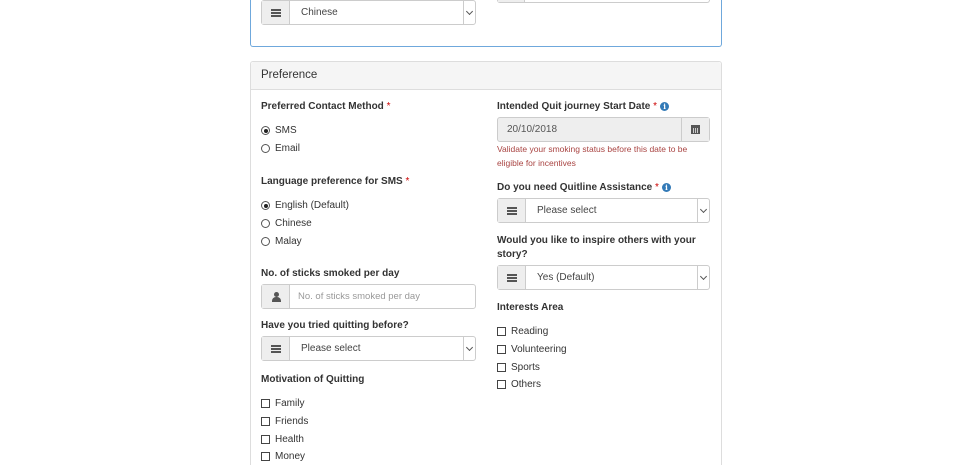 The image size is (960, 465). What do you see at coordinates (286, 223) in the screenshot?
I see `sms-language-chinese-radio: Chinese` at bounding box center [286, 223].